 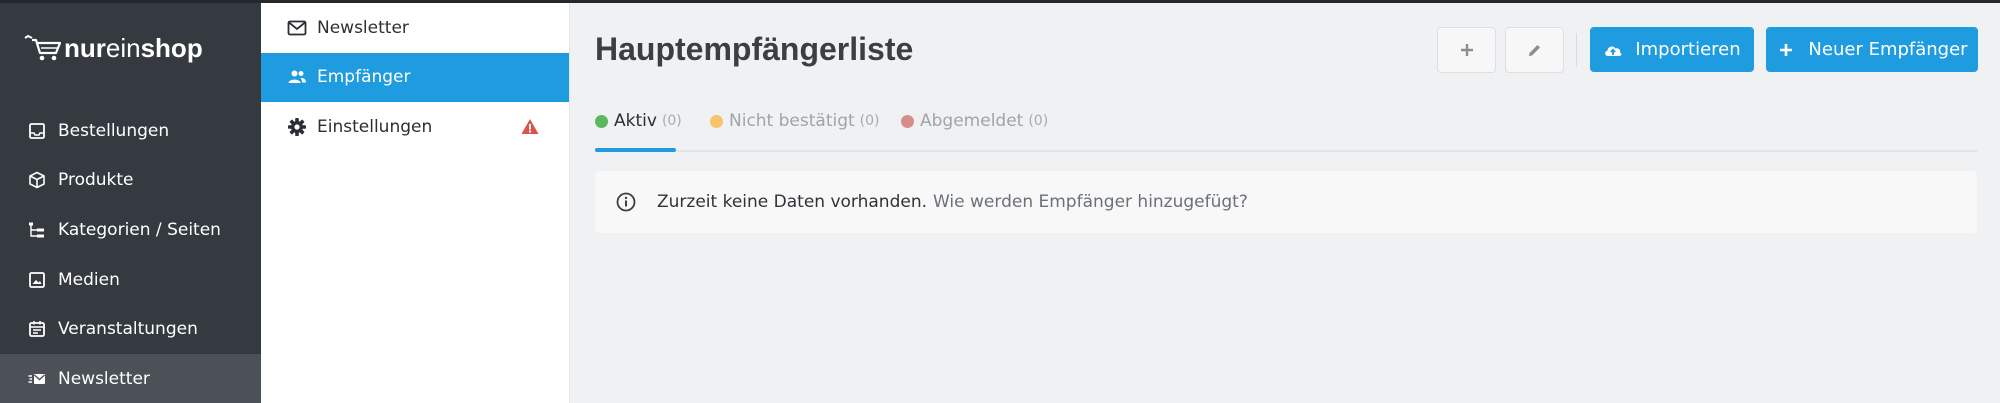 I want to click on sidebar-item-label: Medien, so click(x=89, y=279).